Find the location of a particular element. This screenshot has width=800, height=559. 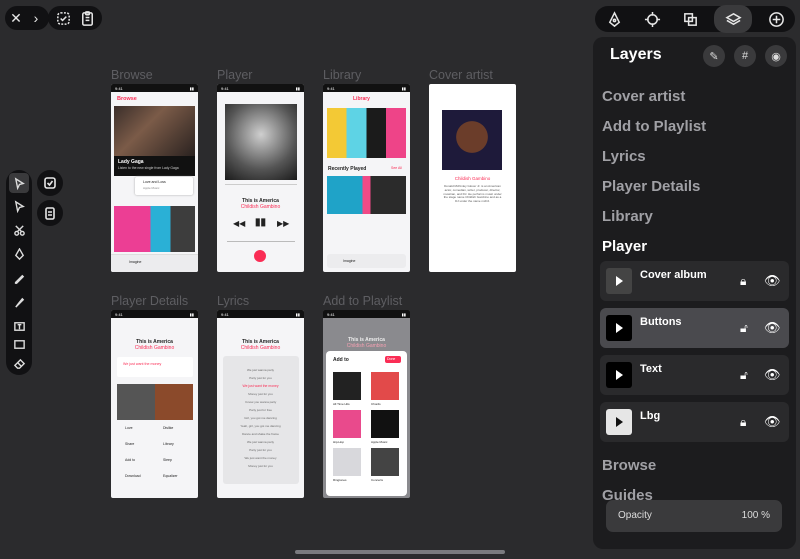

artboard-label-browse: Browse is located at coordinates (132, 75).